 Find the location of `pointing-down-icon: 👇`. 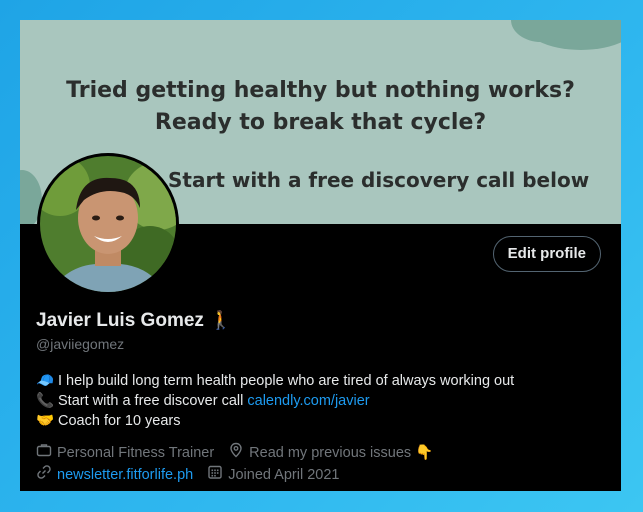

pointing-down-icon: 👇 is located at coordinates (424, 452).